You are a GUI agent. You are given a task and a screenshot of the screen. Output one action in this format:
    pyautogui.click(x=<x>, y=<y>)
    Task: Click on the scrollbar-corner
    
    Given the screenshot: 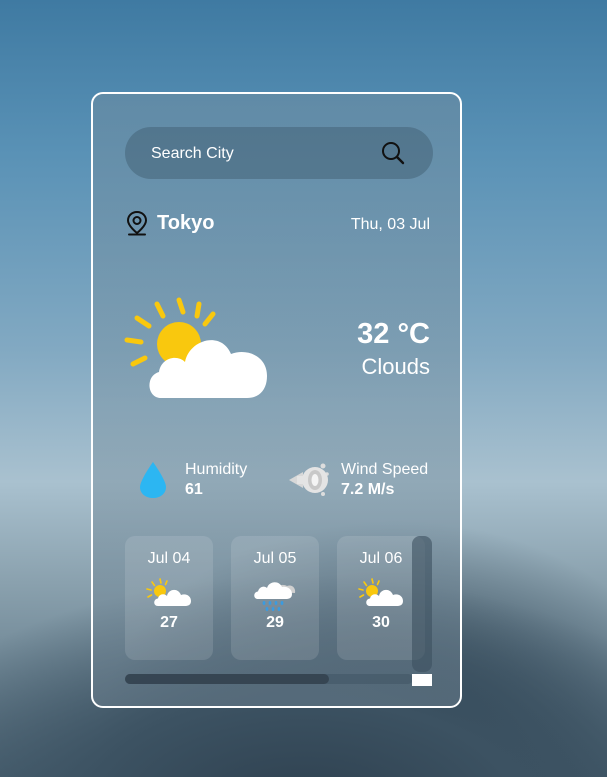 What is the action you would take?
    pyautogui.click(x=422, y=680)
    